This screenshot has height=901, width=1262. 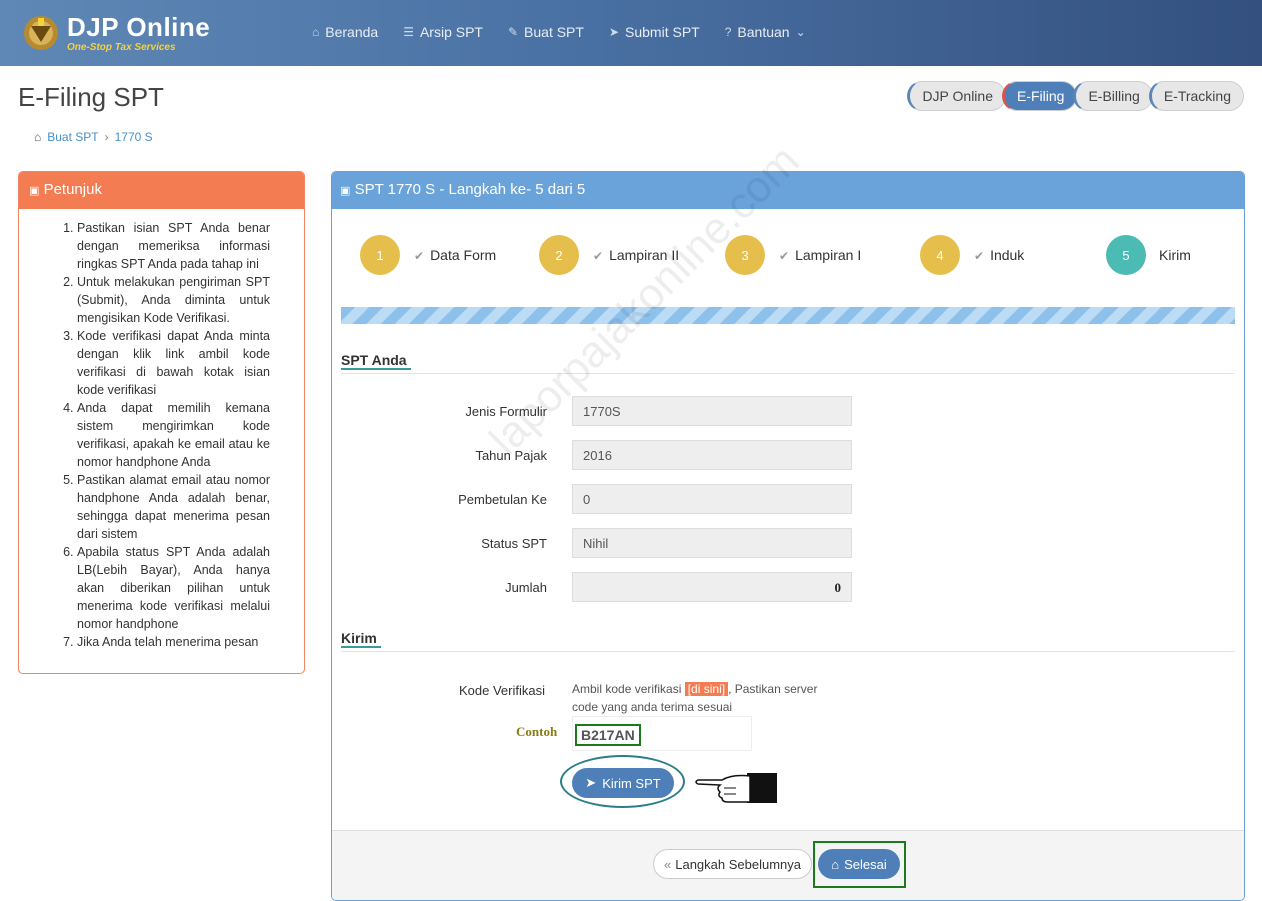 I want to click on nav-label: Beranda, so click(x=352, y=32).